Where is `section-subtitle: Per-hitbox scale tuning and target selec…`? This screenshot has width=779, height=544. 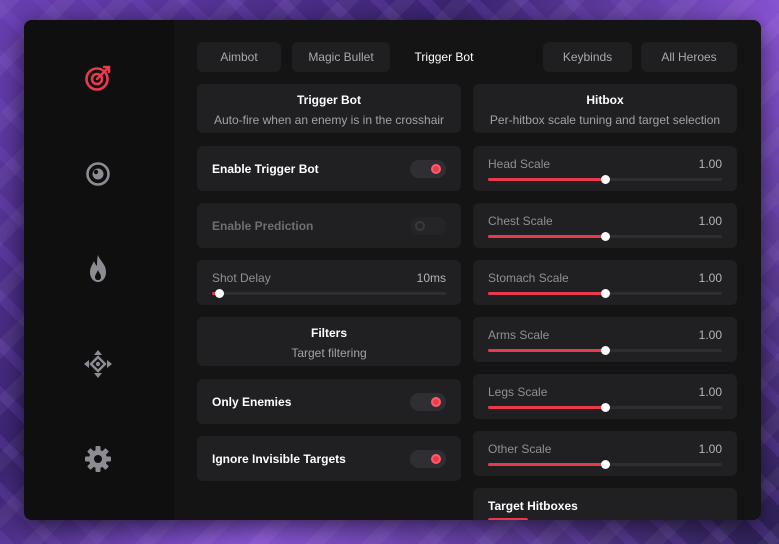 section-subtitle: Per-hitbox scale tuning and target selec… is located at coordinates (605, 120).